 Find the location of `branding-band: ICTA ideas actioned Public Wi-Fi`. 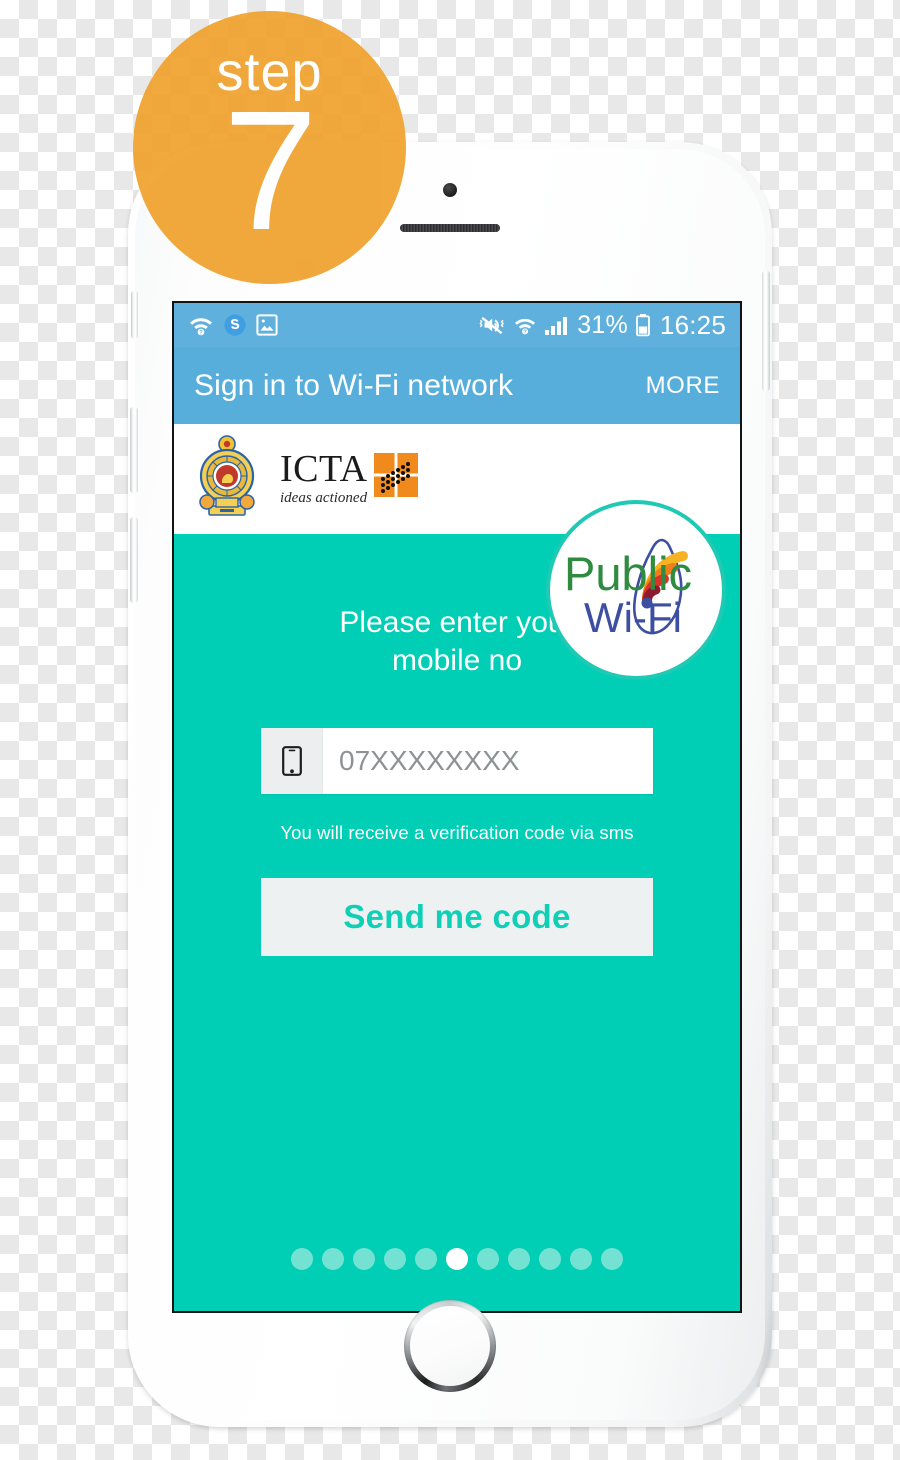

branding-band: ICTA ideas actioned Public Wi-Fi is located at coordinates (457, 552).